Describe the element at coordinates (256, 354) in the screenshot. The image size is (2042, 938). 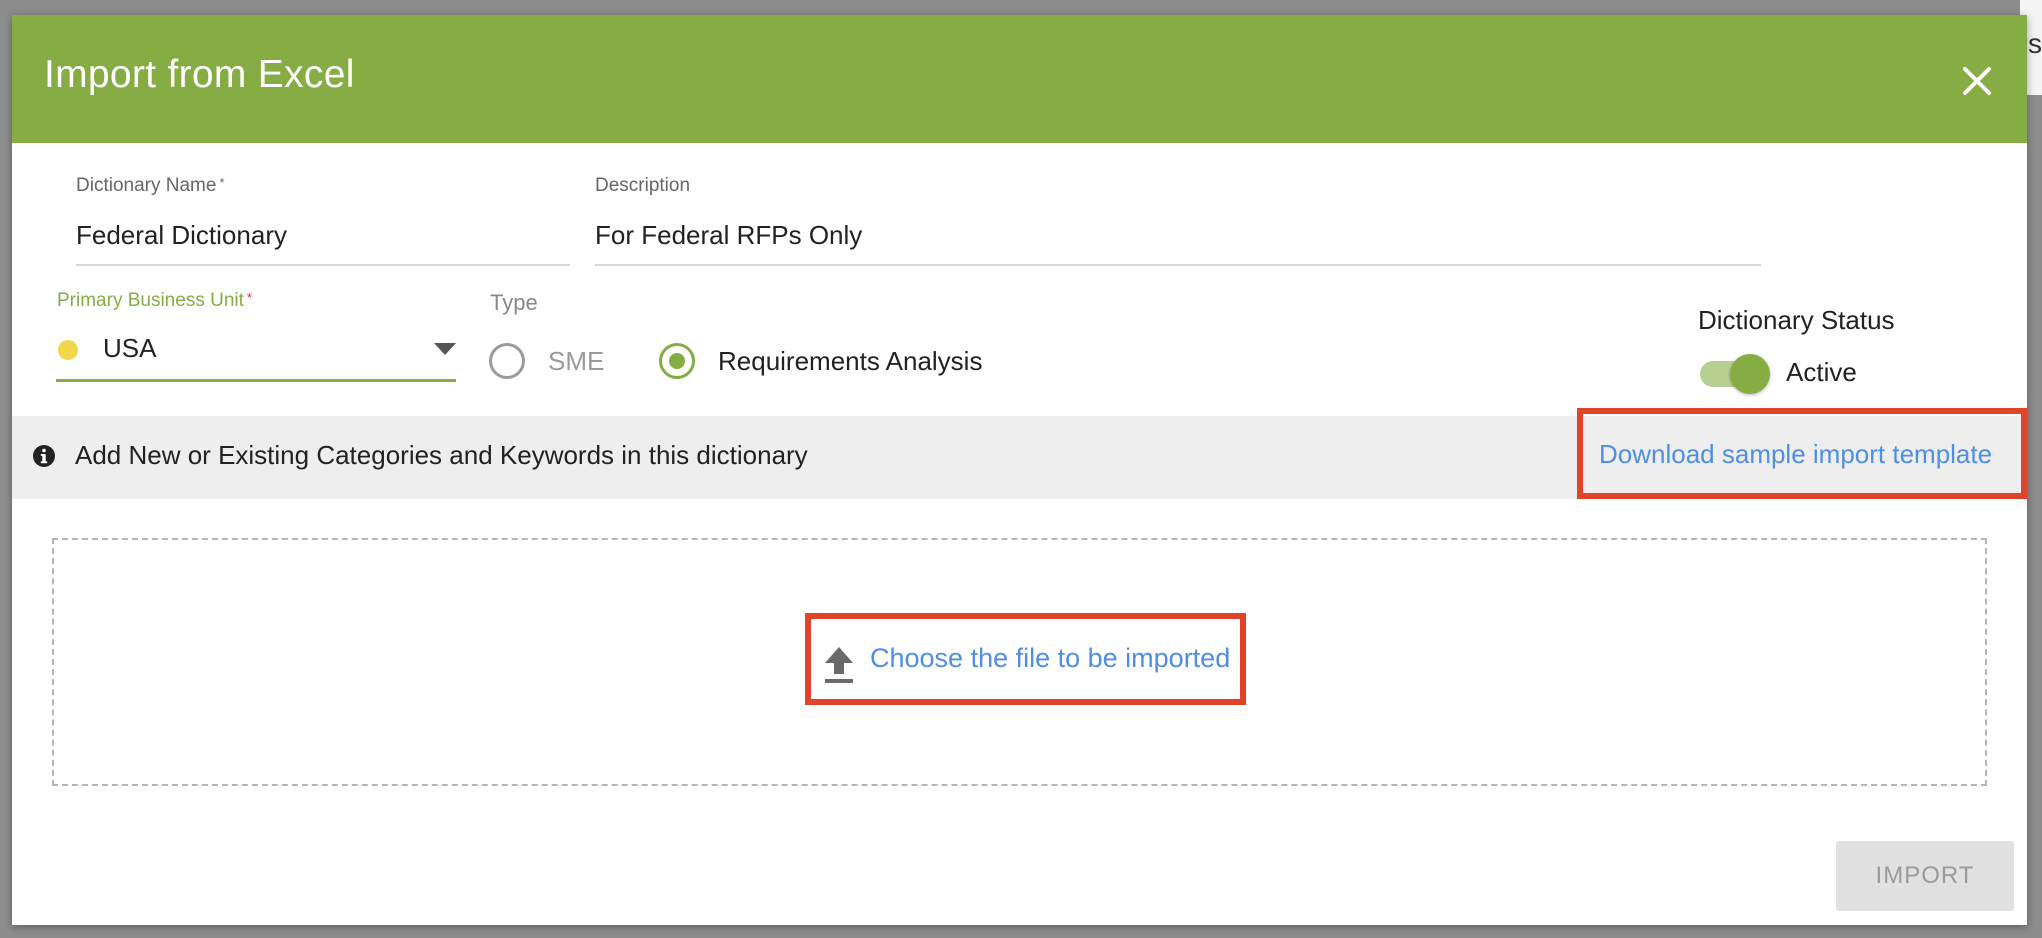
I see `primary-business-unit-select: USA` at that location.